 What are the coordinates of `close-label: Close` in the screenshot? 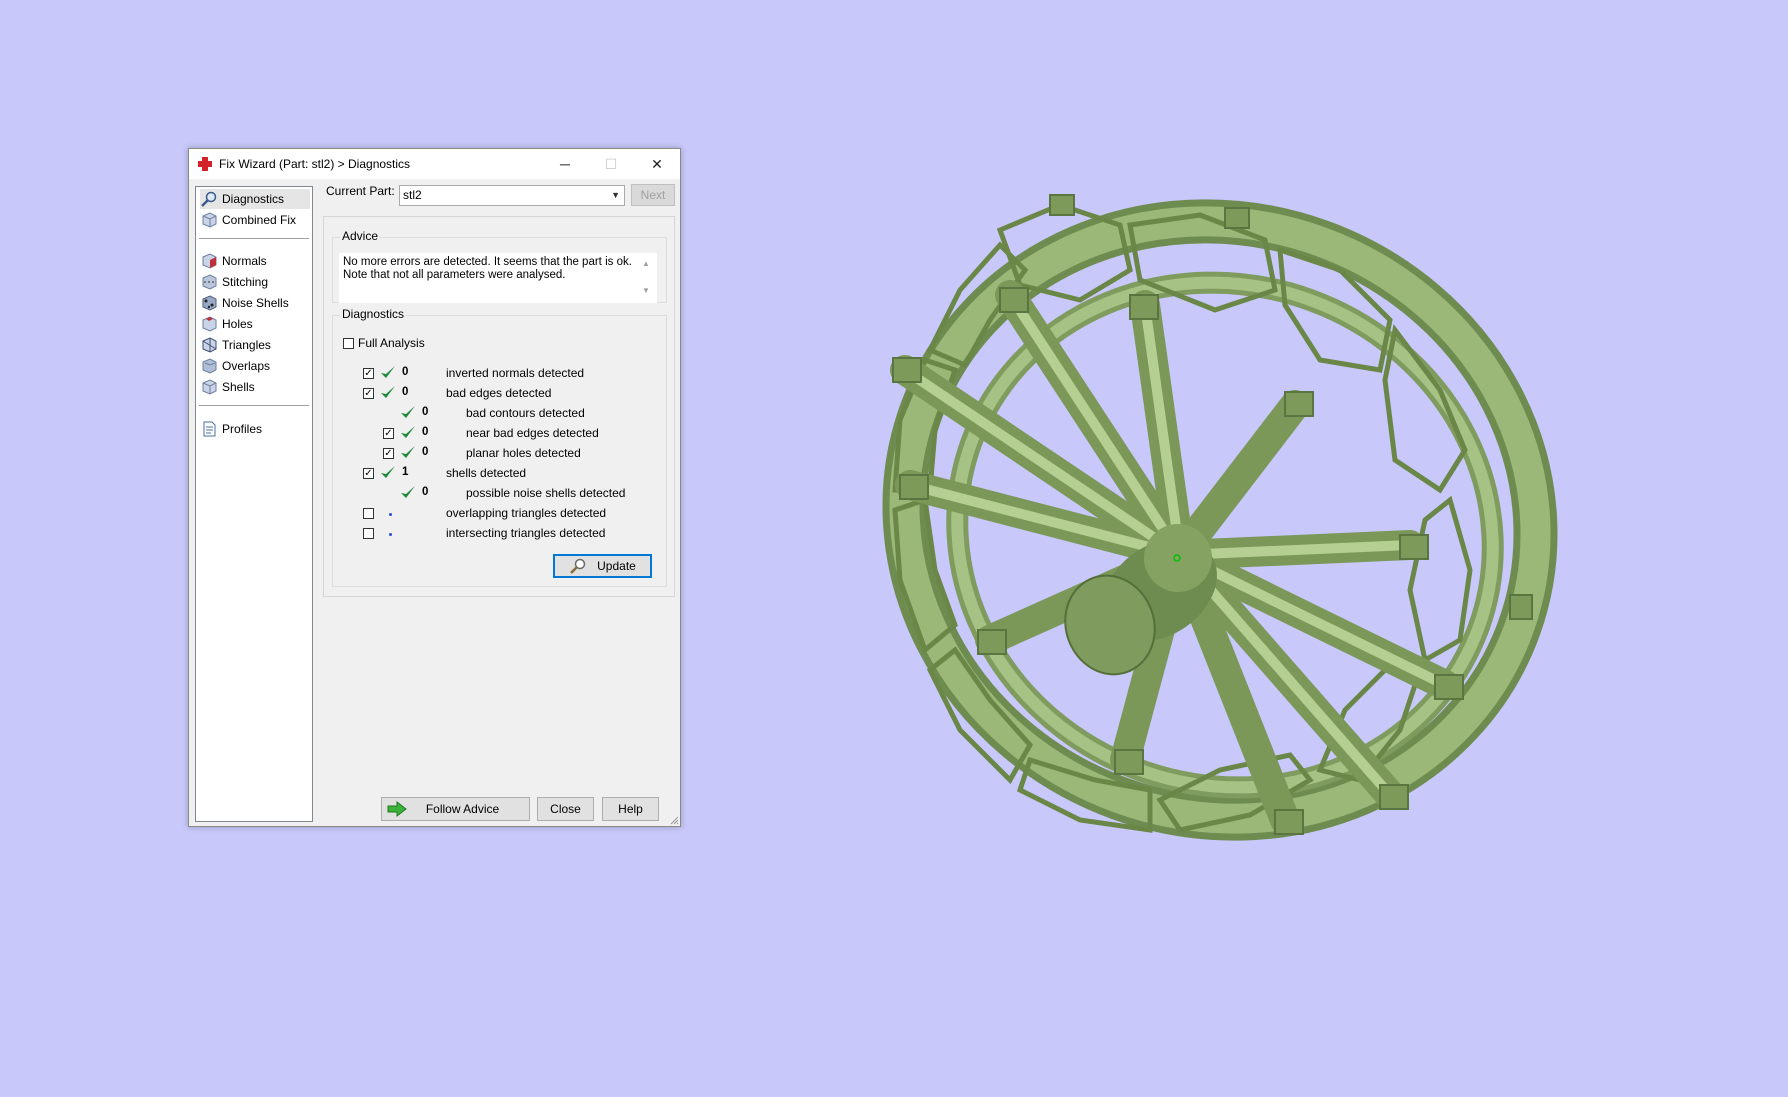 It's located at (565, 809).